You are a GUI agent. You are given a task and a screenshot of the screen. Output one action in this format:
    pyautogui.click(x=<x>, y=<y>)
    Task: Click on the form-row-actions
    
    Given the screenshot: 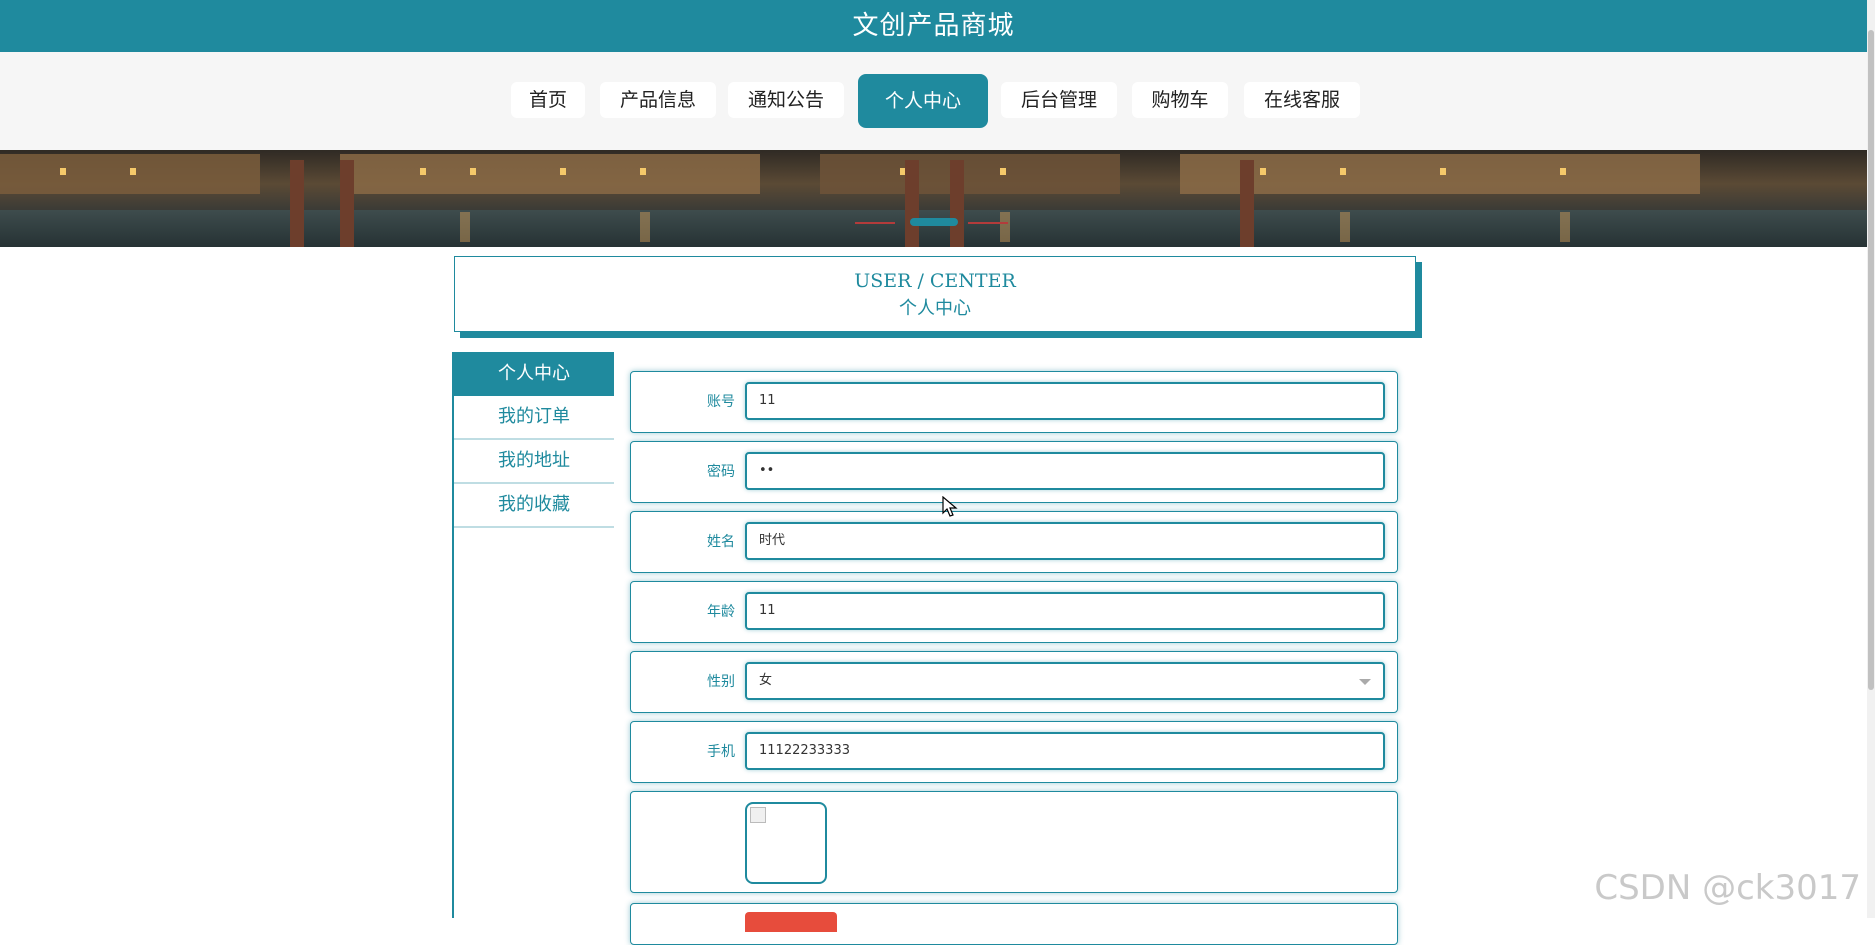 What is the action you would take?
    pyautogui.click(x=1014, y=924)
    